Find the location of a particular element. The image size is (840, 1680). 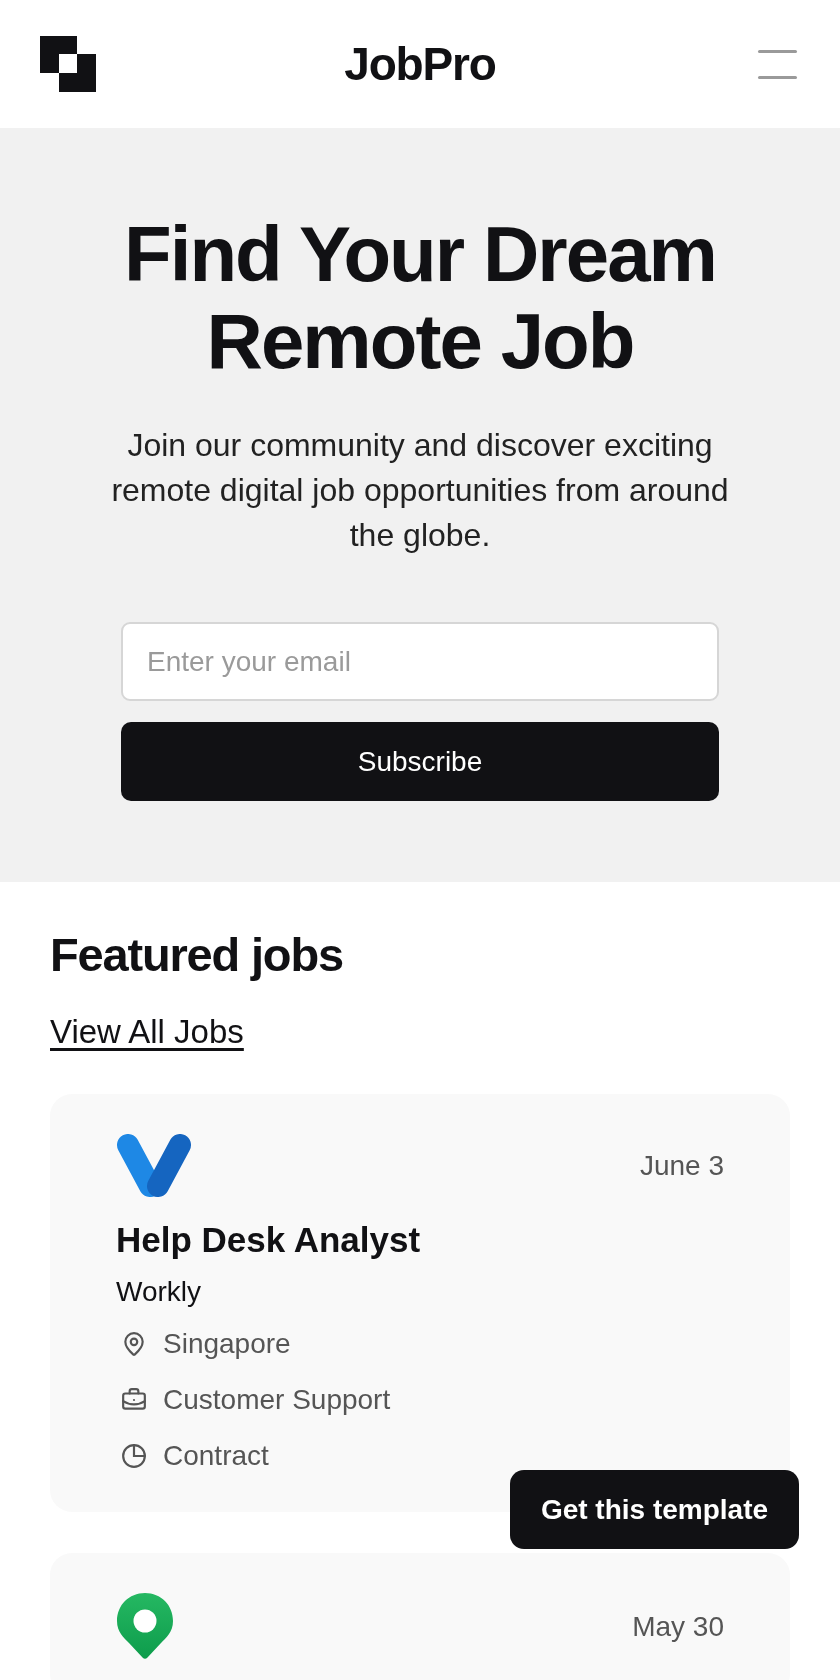

company-name: Workly is located at coordinates (159, 1292).